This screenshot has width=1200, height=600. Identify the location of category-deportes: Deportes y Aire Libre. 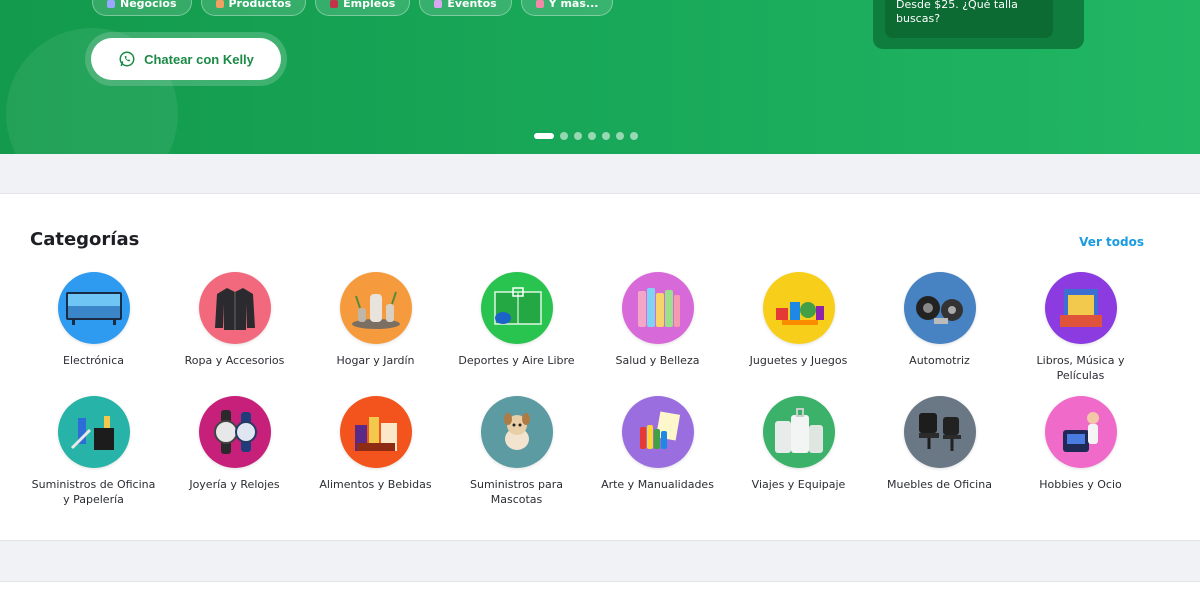
(516, 329).